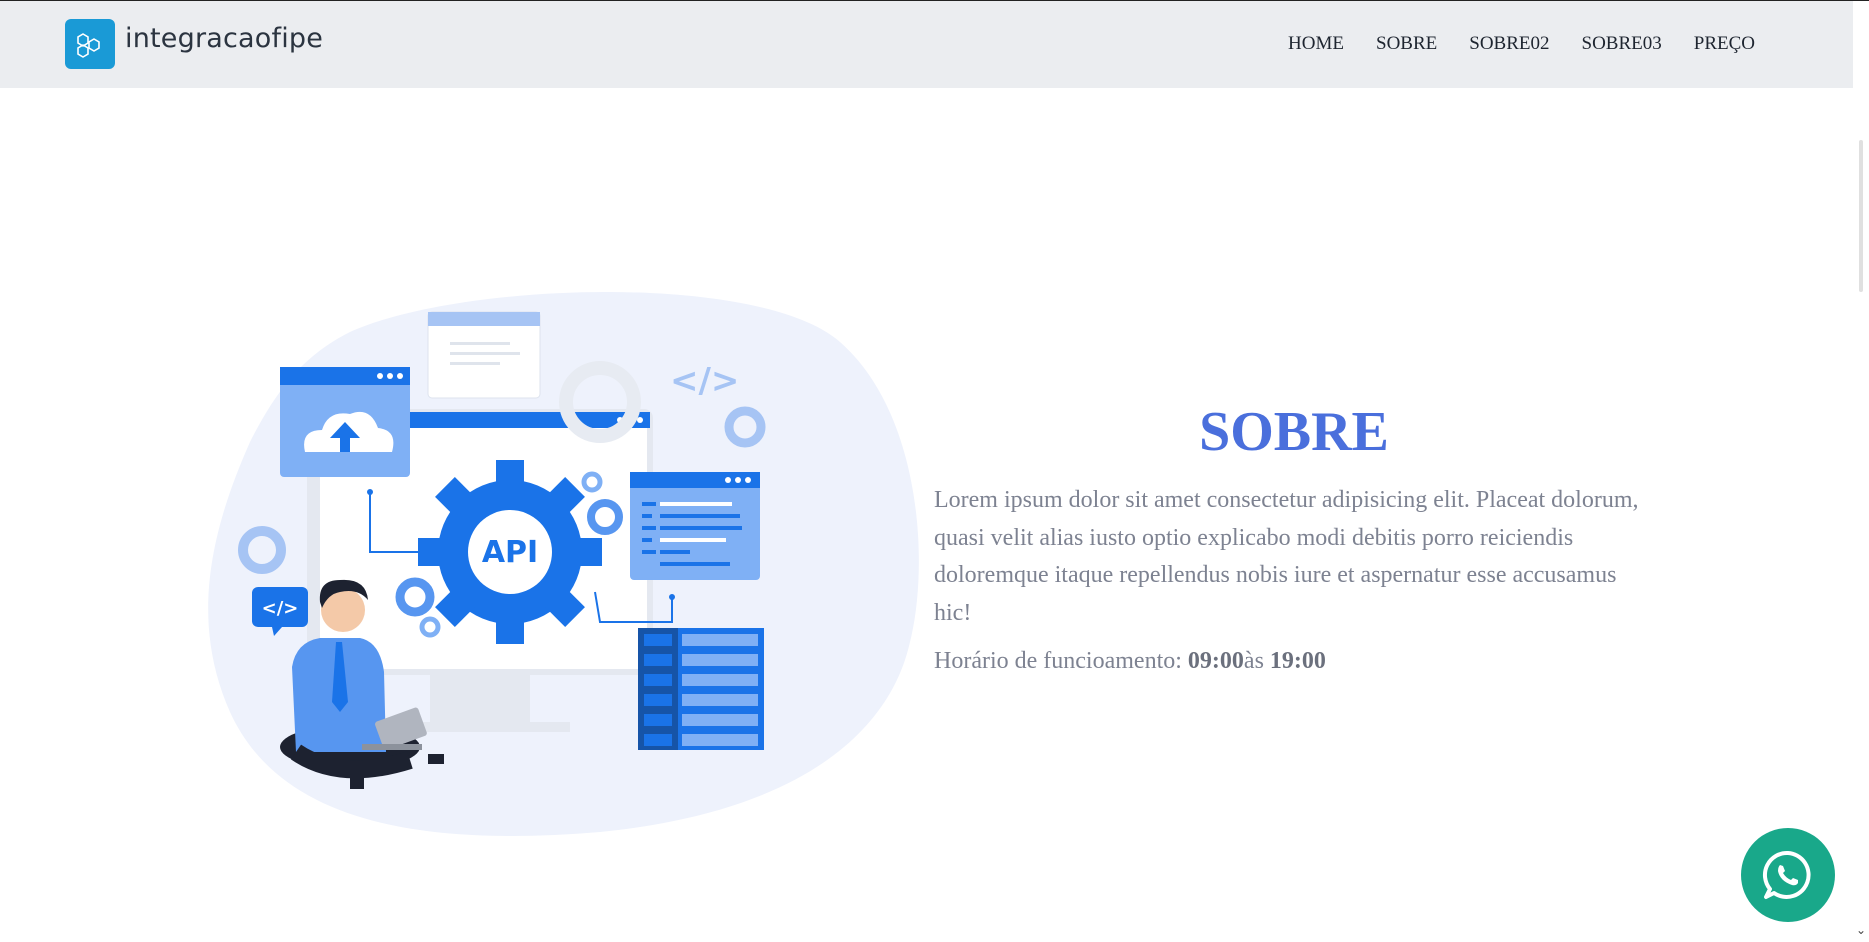  What do you see at coordinates (1297, 661) in the screenshot?
I see `hours-close: 19:00` at bounding box center [1297, 661].